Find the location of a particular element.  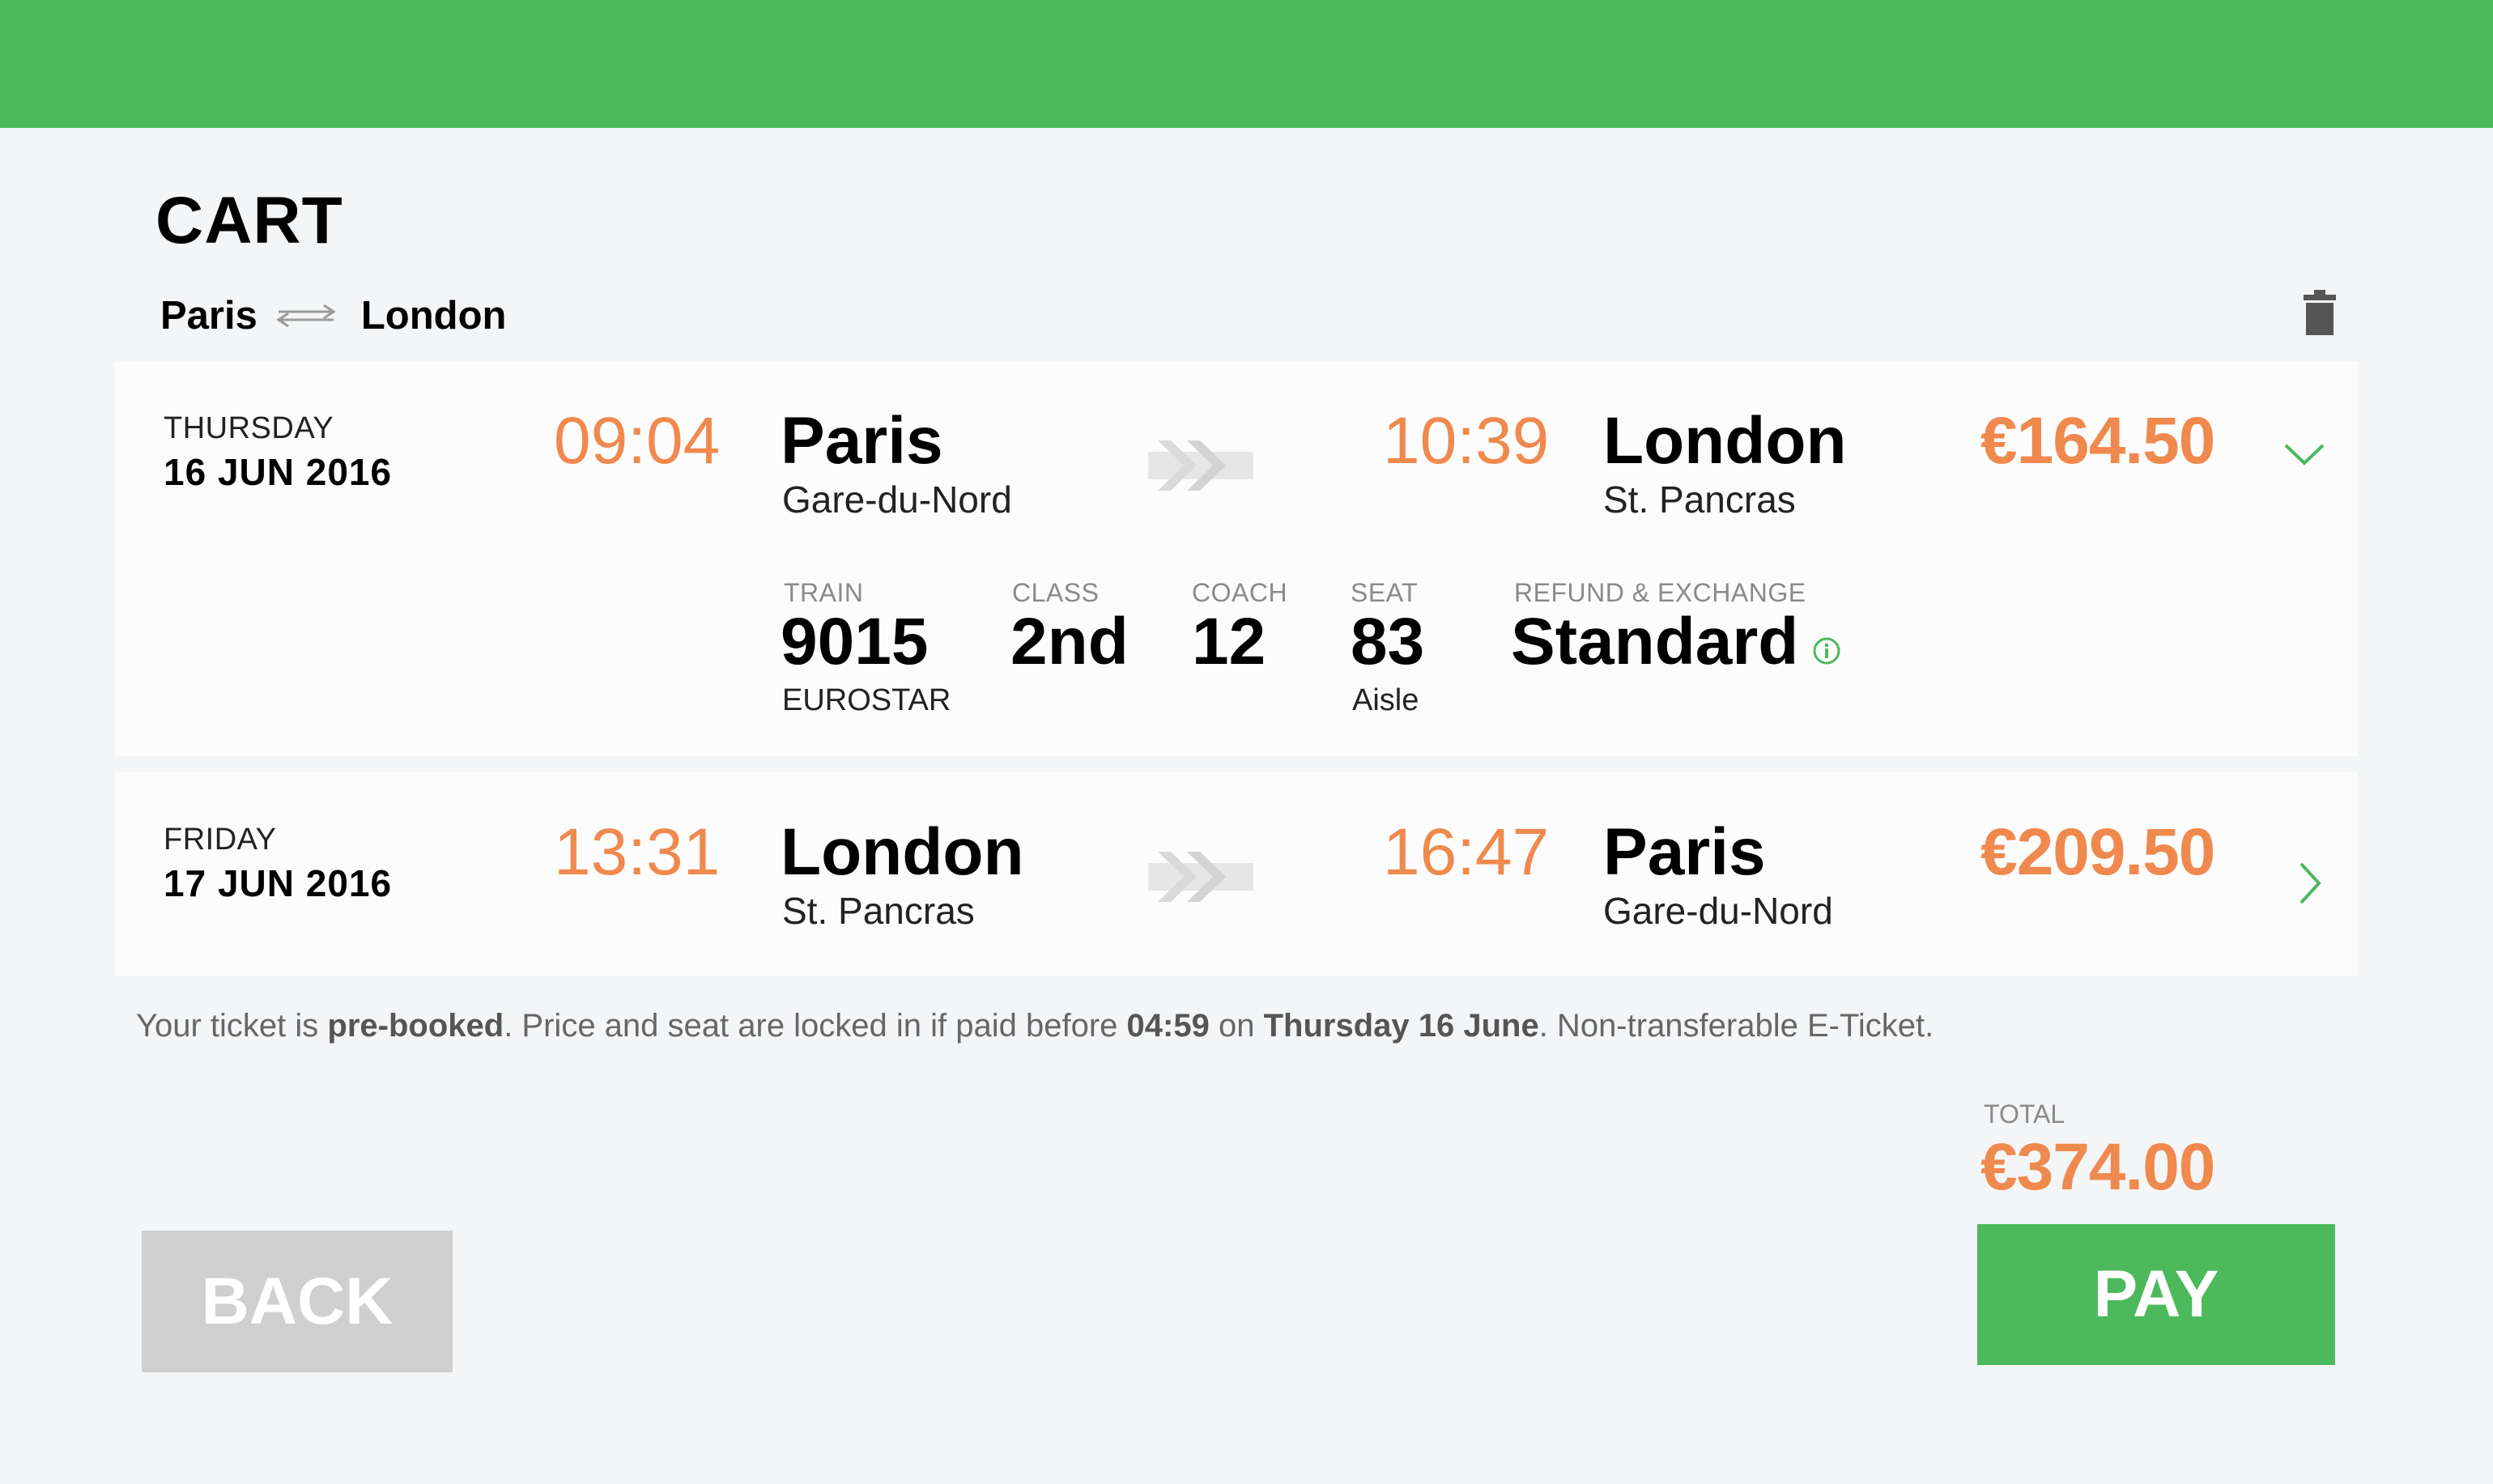

pay-button: PAY is located at coordinates (2156, 1294).